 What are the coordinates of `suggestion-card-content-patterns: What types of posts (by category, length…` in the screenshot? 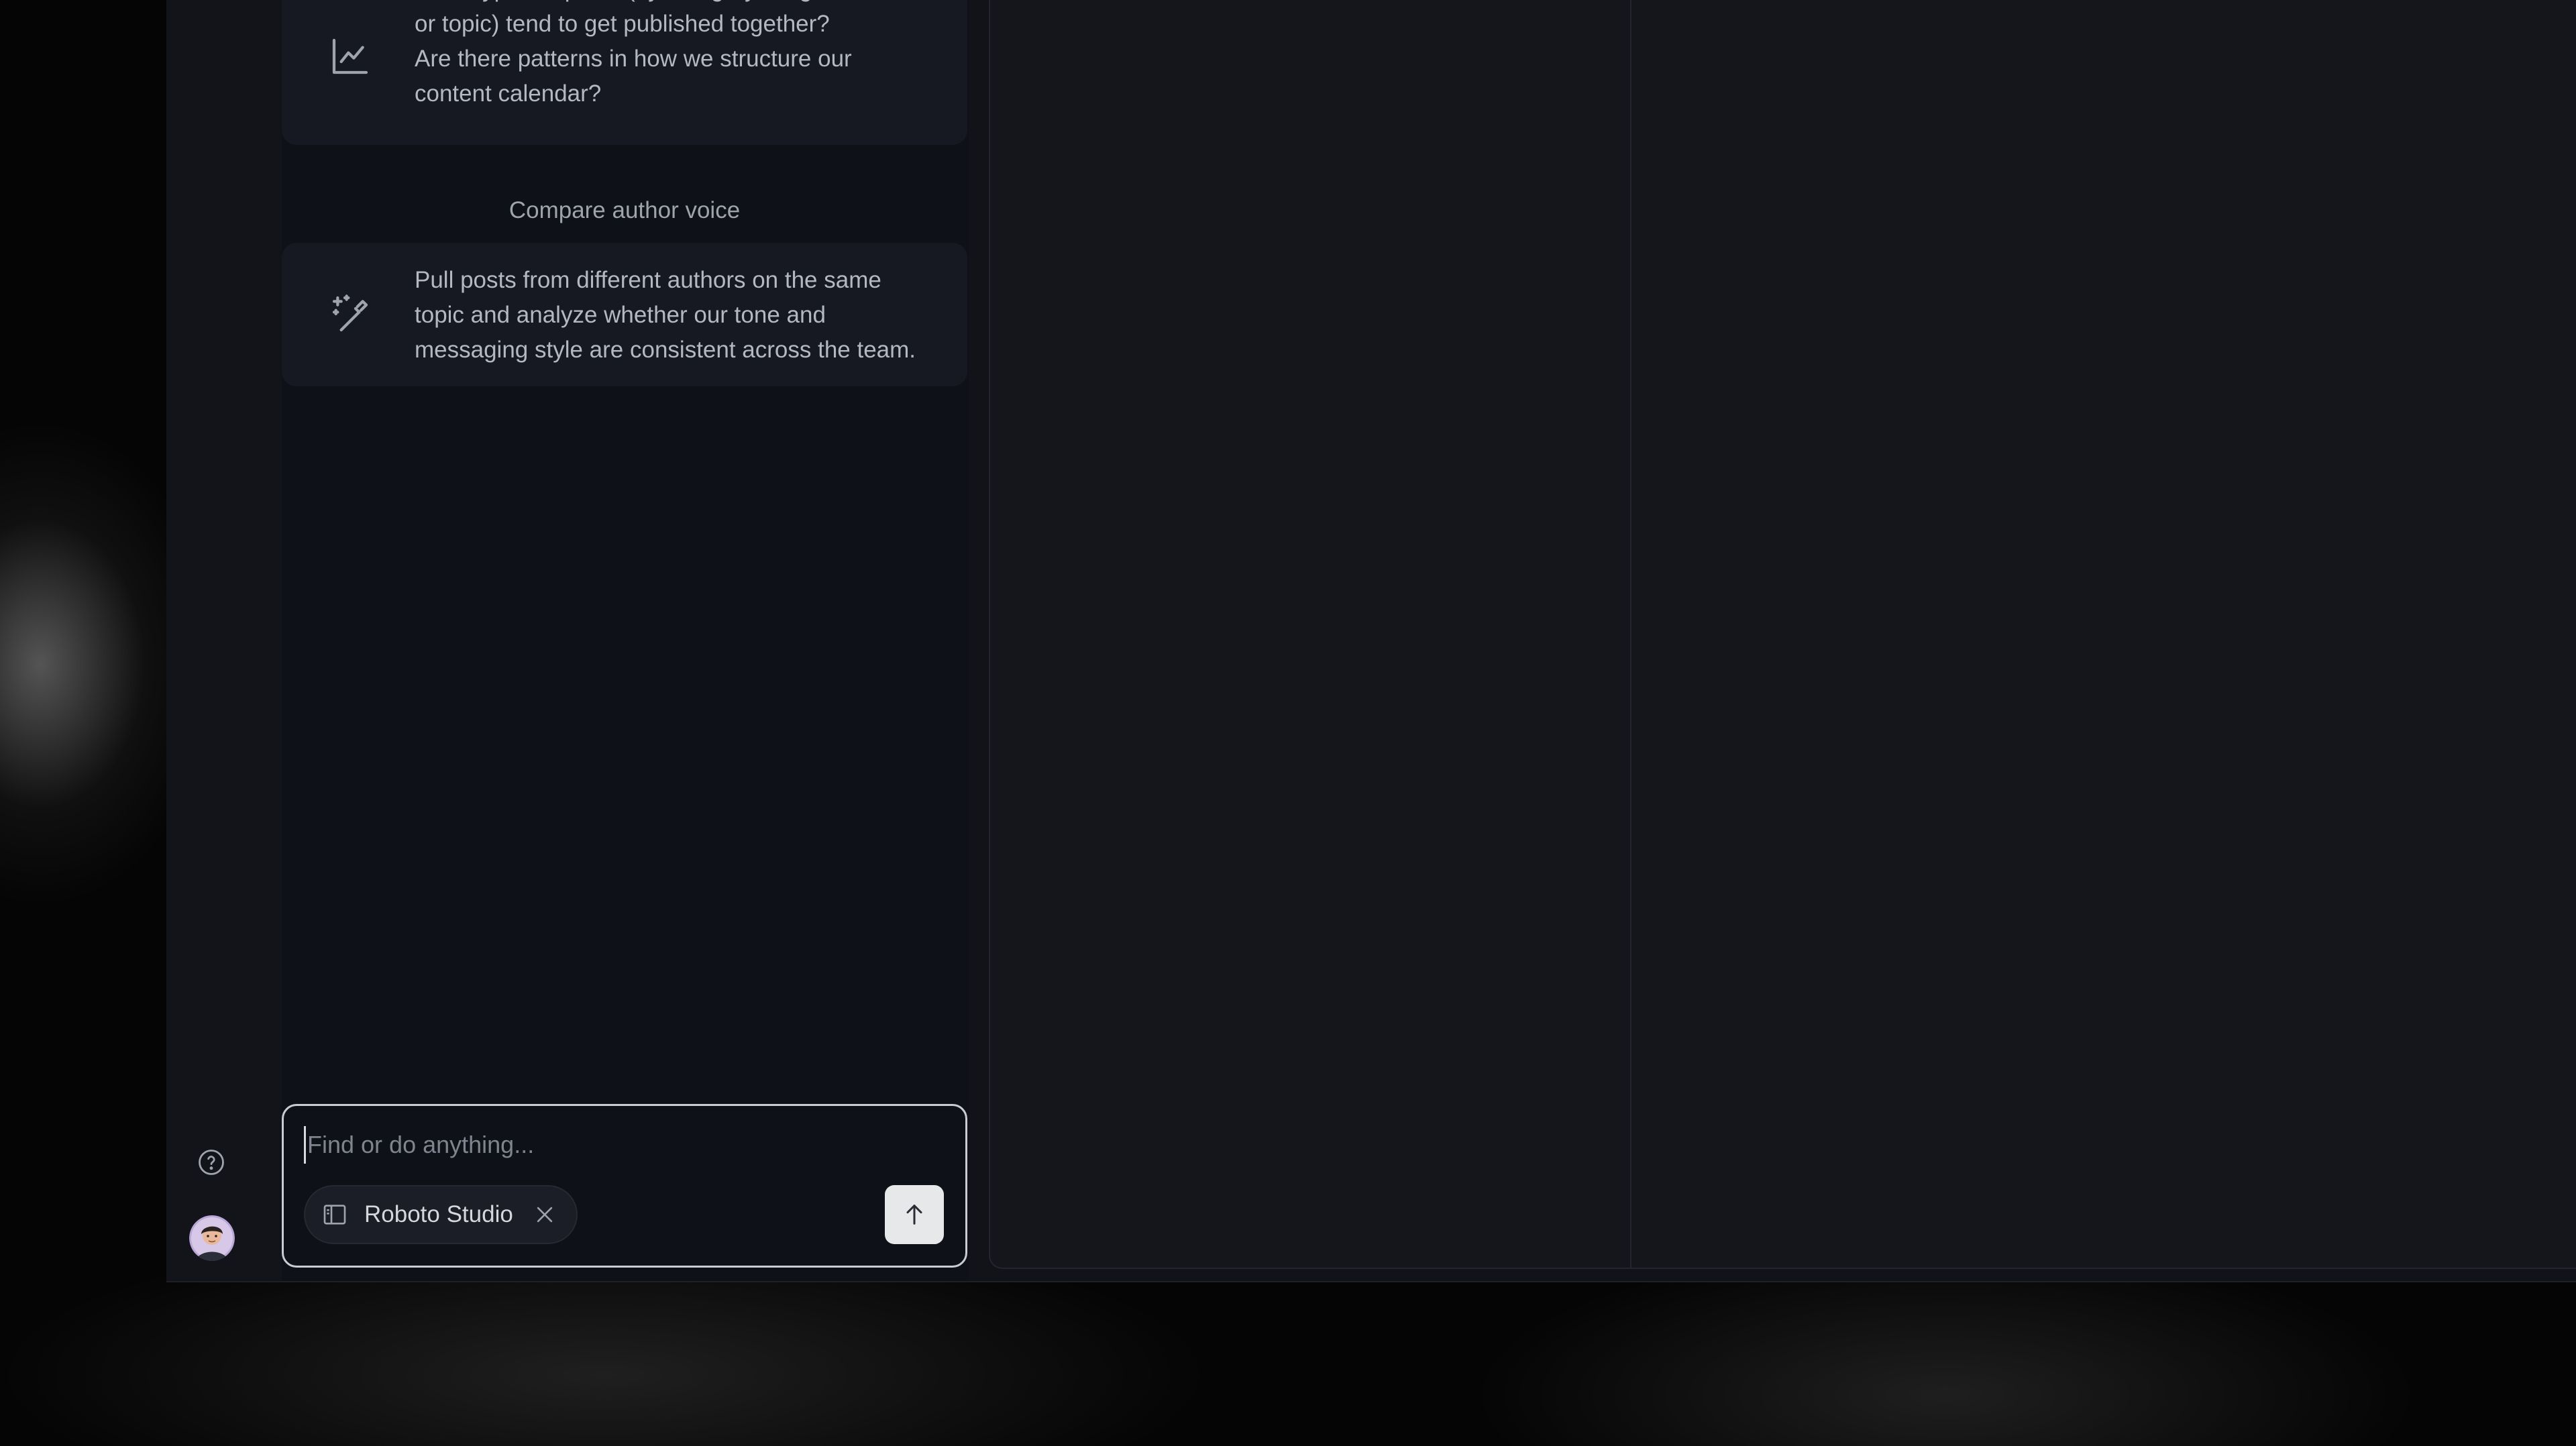 It's located at (624, 72).